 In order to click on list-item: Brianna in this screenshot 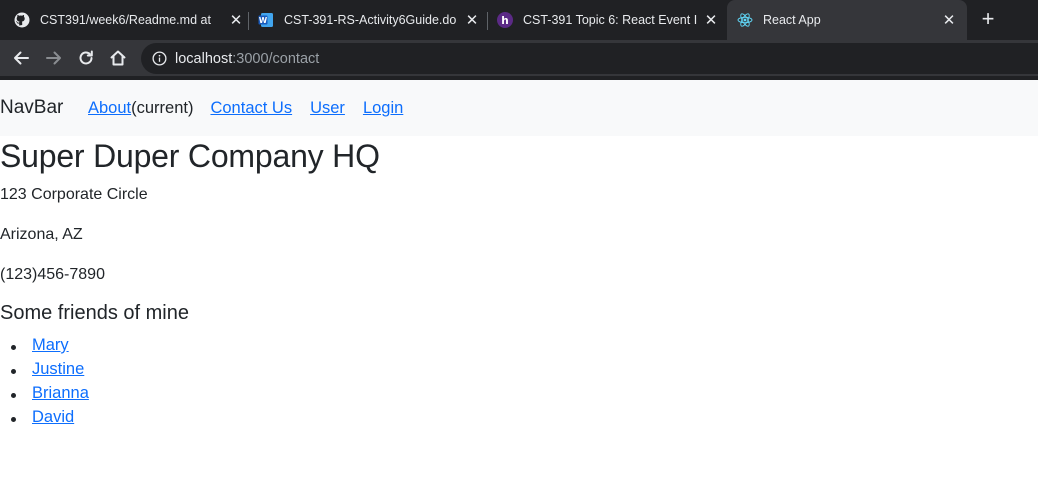, I will do `click(44, 396)`.